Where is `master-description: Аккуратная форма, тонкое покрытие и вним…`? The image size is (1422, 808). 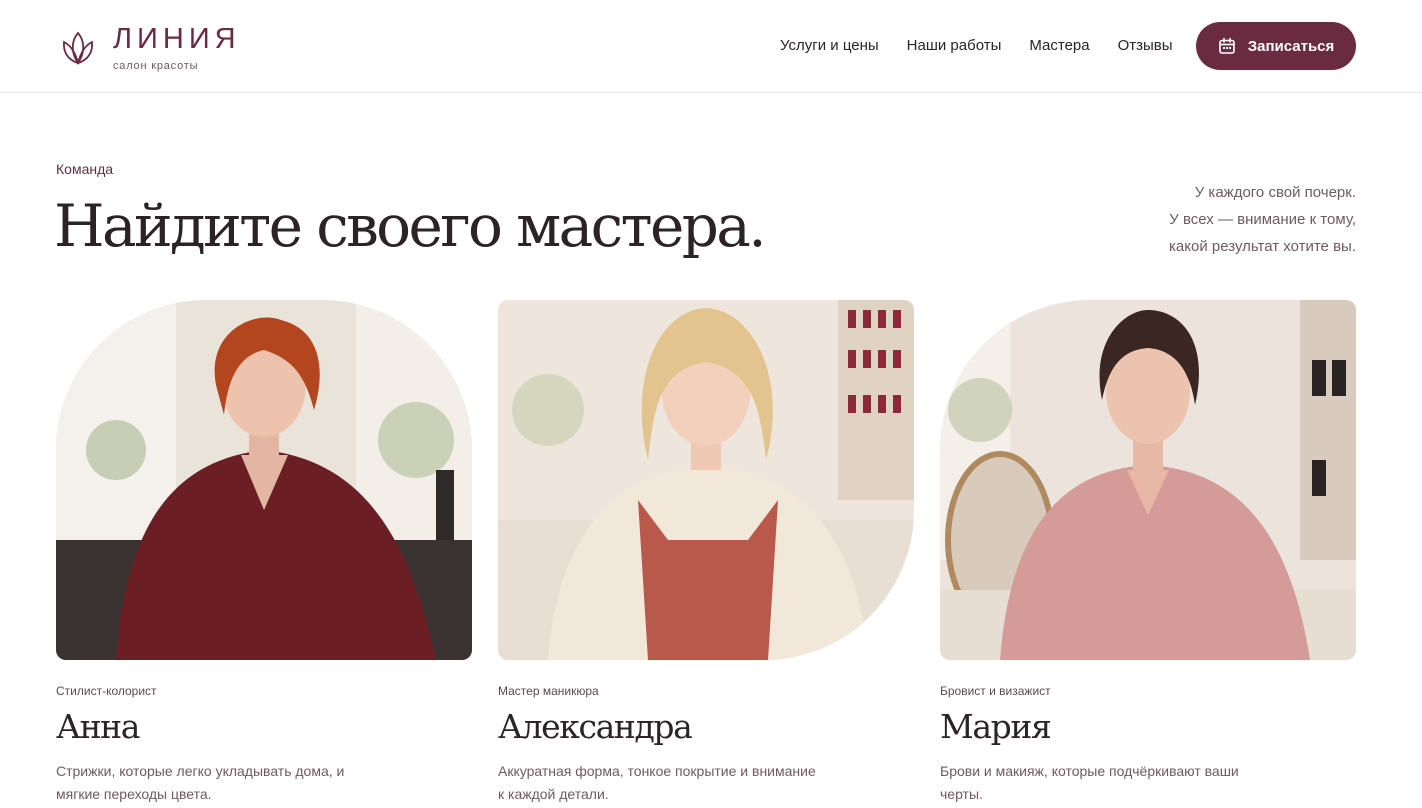
master-description: Аккуратная форма, тонкое покрытие и вним… is located at coordinates (657, 782).